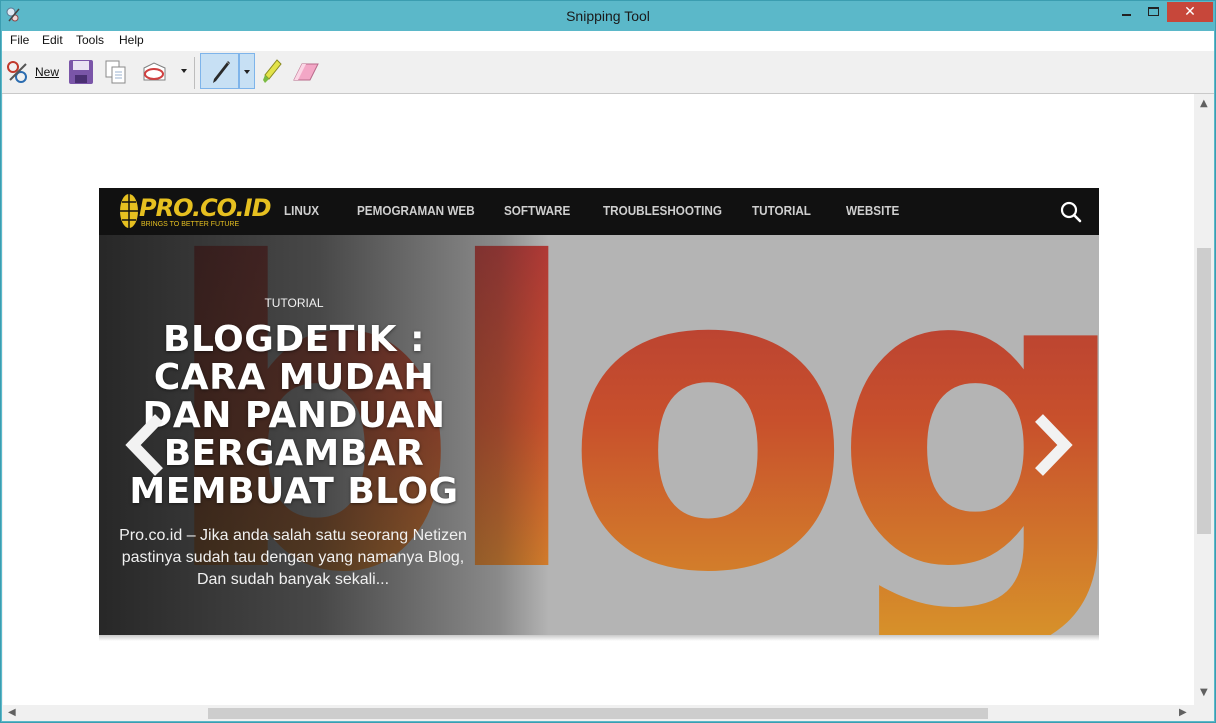 The width and height of the screenshot is (1216, 723). What do you see at coordinates (52, 40) in the screenshot?
I see `menu-edit: Edit` at bounding box center [52, 40].